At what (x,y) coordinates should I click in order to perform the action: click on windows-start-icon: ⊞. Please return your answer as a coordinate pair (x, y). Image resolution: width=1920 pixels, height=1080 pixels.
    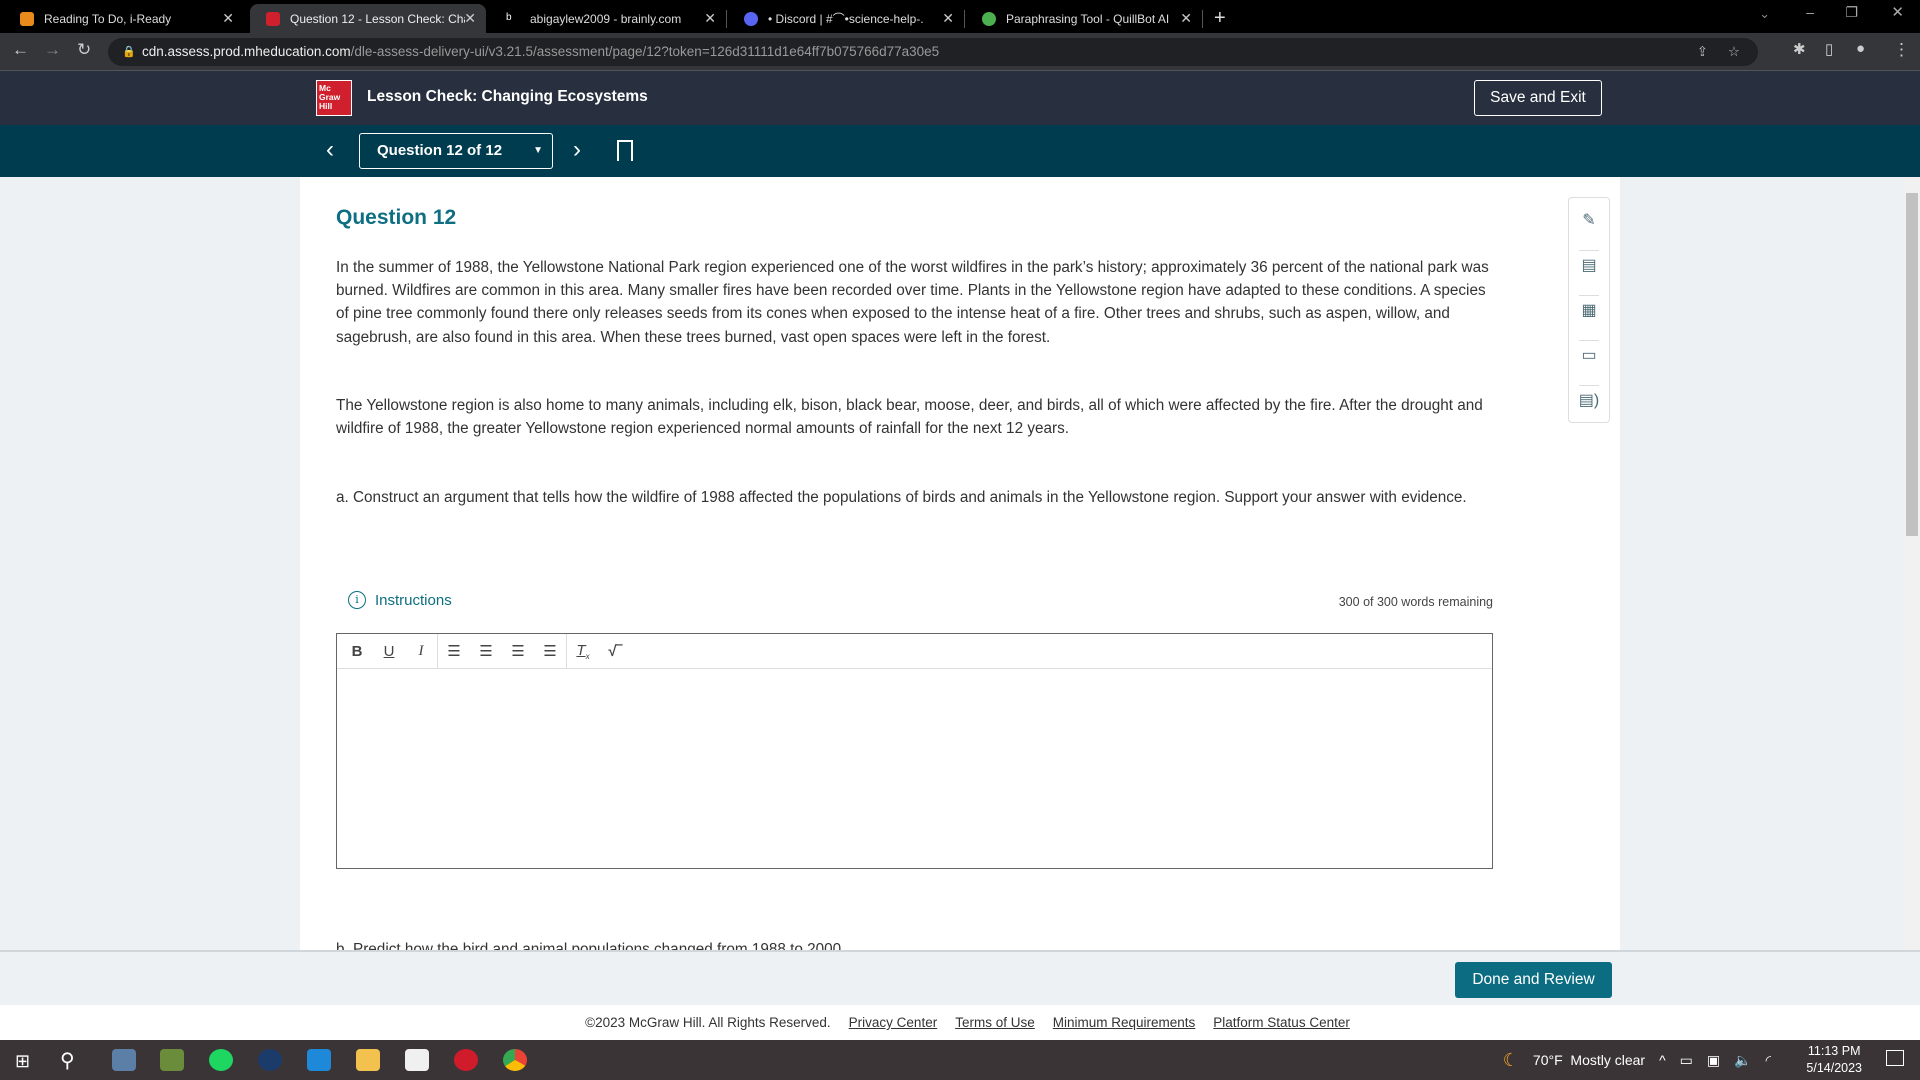
    Looking at the image, I should click on (22, 1061).